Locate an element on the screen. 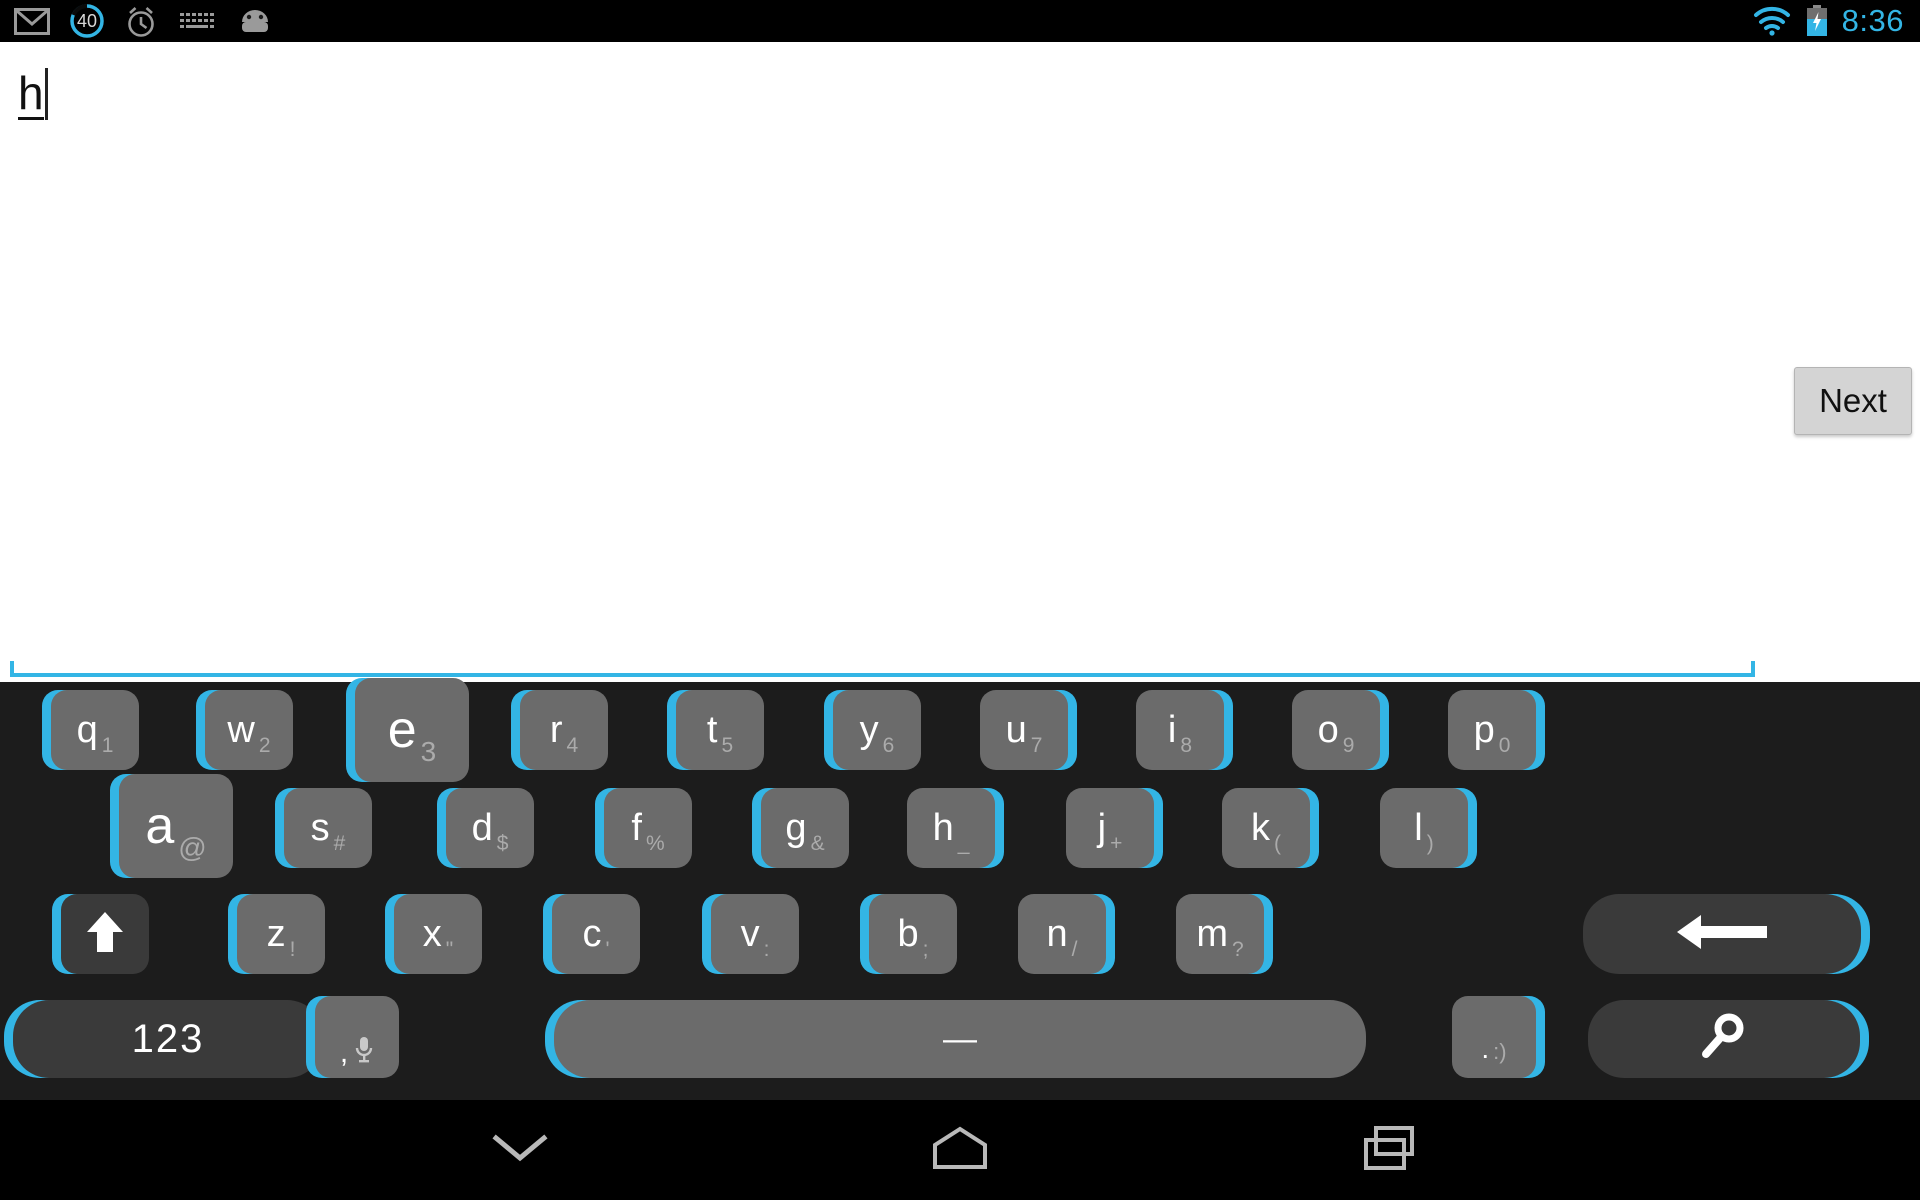  key-numbers: 123 is located at coordinates (163, 1039).